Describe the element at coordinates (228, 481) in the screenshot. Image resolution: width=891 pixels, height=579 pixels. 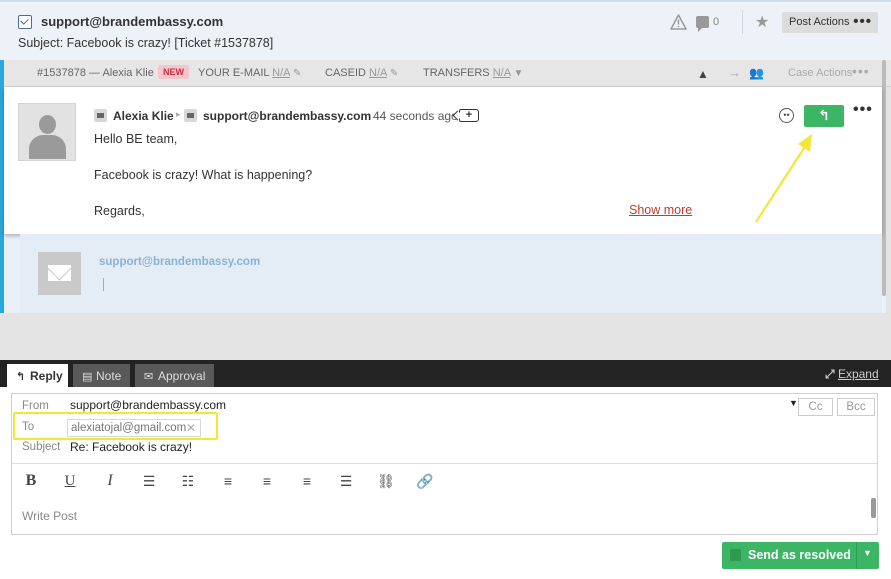
I see `align-left-icon: ≡` at that location.